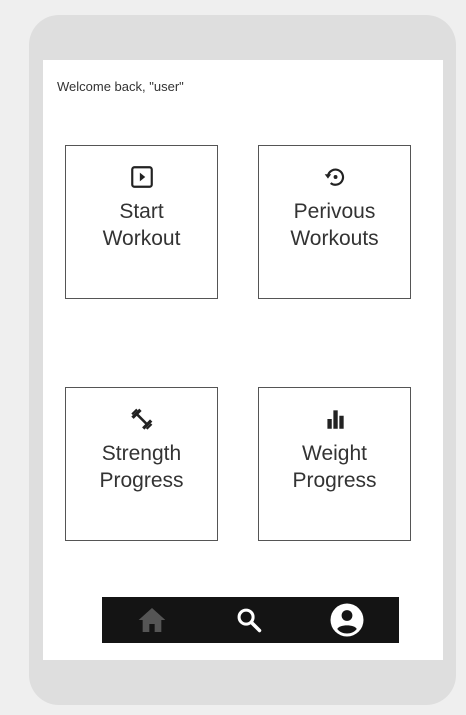 The height and width of the screenshot is (715, 466). I want to click on strength-progress-button: Strength Progress, so click(141, 464).